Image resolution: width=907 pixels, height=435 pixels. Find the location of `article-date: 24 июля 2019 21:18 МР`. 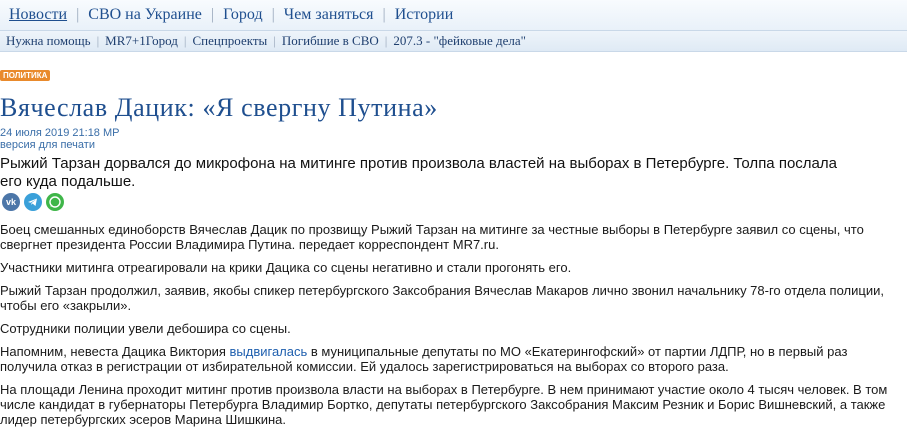

article-date: 24 июля 2019 21:18 МР is located at coordinates (60, 133).